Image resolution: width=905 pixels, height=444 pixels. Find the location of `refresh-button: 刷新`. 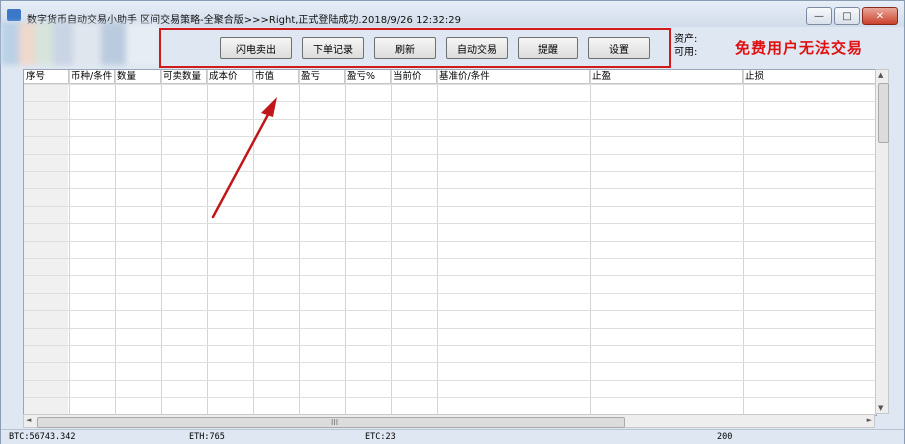

refresh-button: 刷新 is located at coordinates (405, 48).